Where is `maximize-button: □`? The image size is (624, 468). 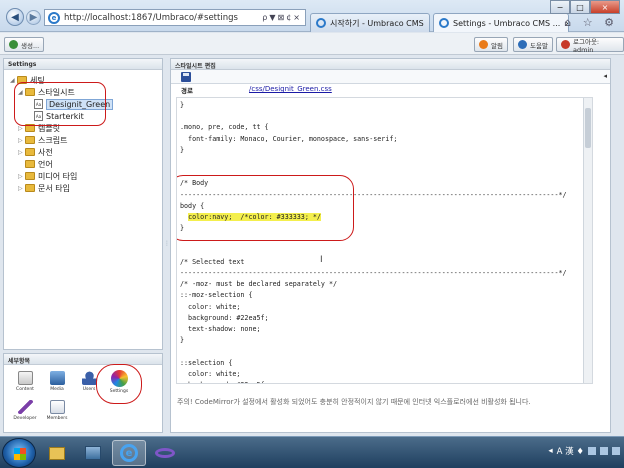 maximize-button: □ is located at coordinates (580, 7).